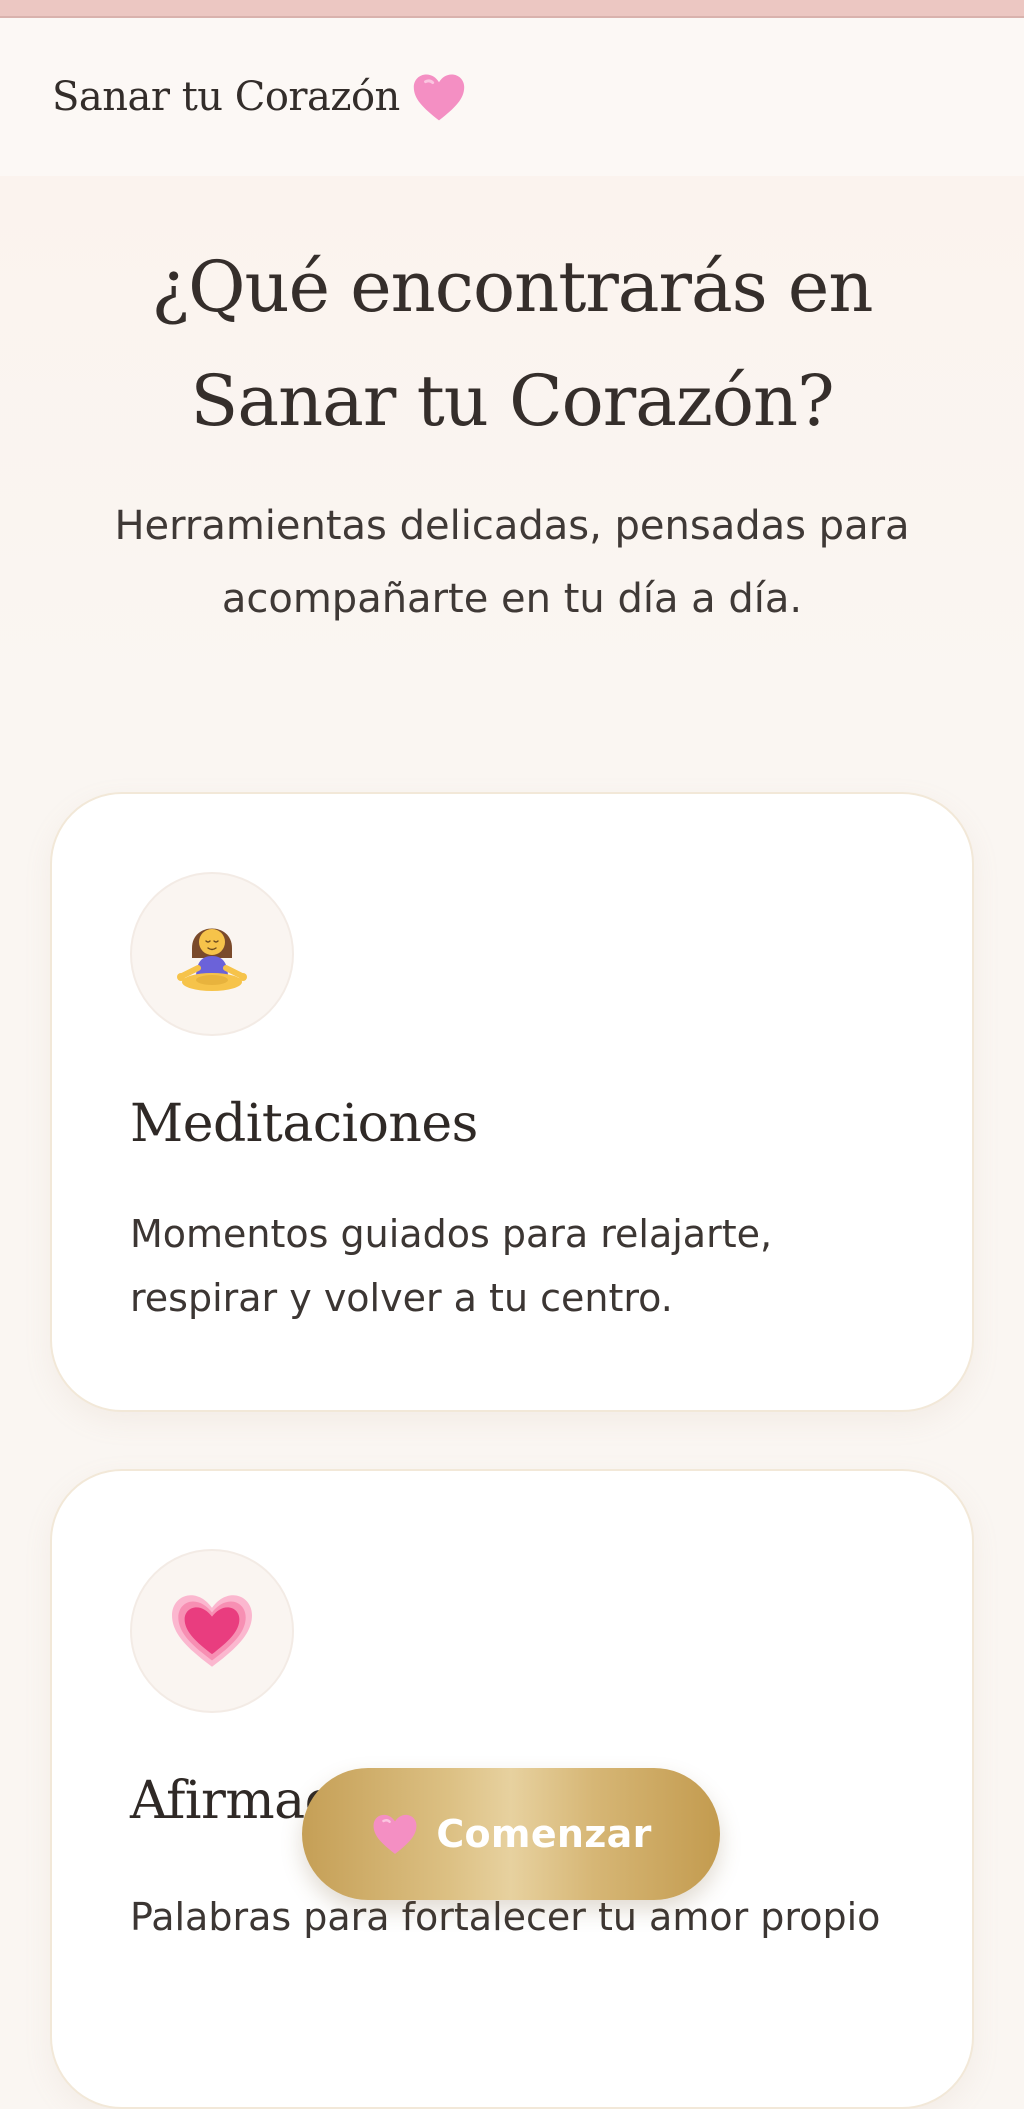 The image size is (1024, 2109). Describe the element at coordinates (544, 1834) in the screenshot. I see `start-button-label: Comenzar` at that location.